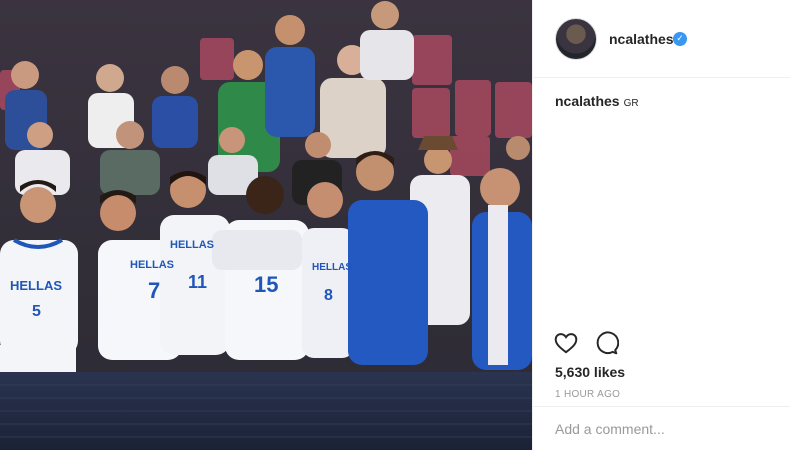 This screenshot has width=790, height=450. What do you see at coordinates (266, 284) in the screenshot?
I see `jersey-number-4: 15` at bounding box center [266, 284].